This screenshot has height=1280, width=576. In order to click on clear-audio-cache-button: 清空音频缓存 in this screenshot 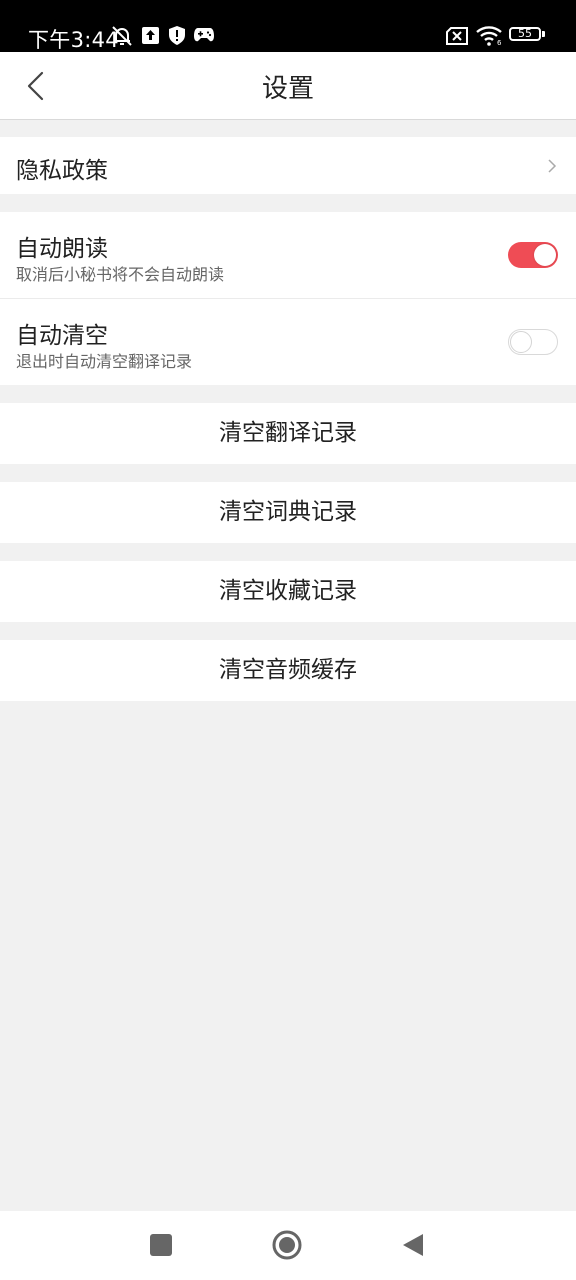, I will do `click(288, 670)`.